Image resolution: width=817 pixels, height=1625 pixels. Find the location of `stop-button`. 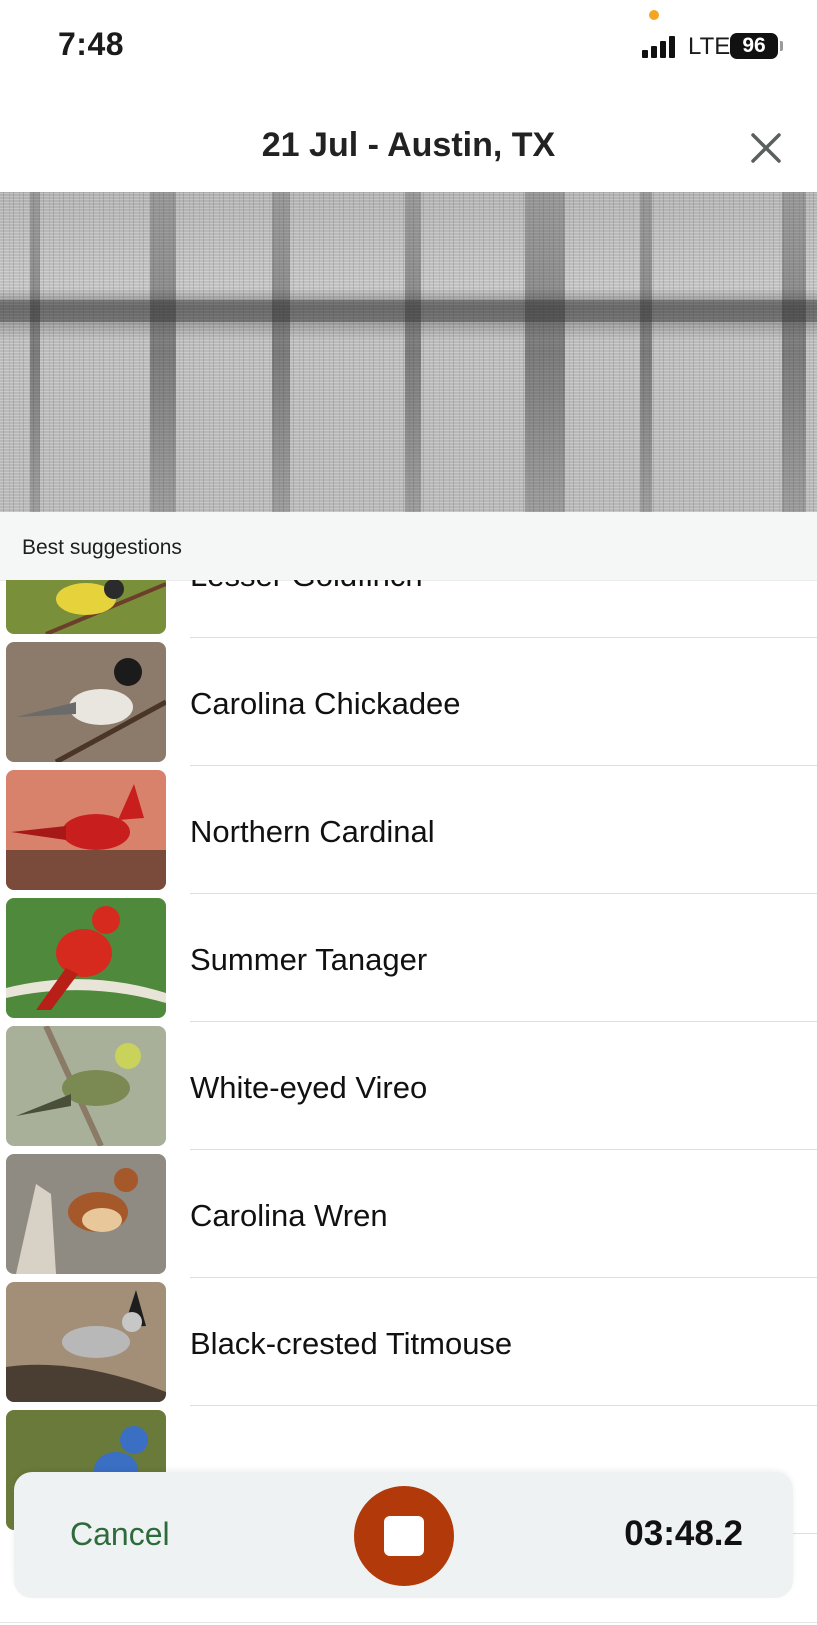

stop-button is located at coordinates (404, 1536).